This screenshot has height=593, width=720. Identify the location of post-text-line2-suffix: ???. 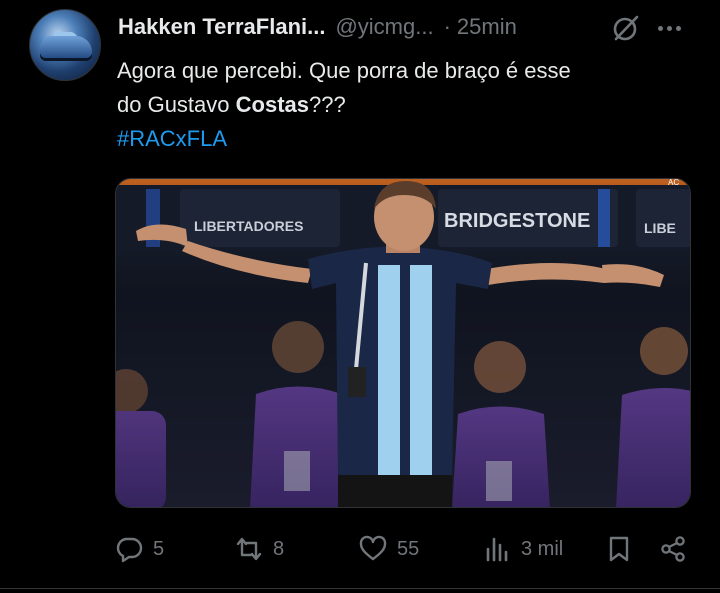
(327, 104).